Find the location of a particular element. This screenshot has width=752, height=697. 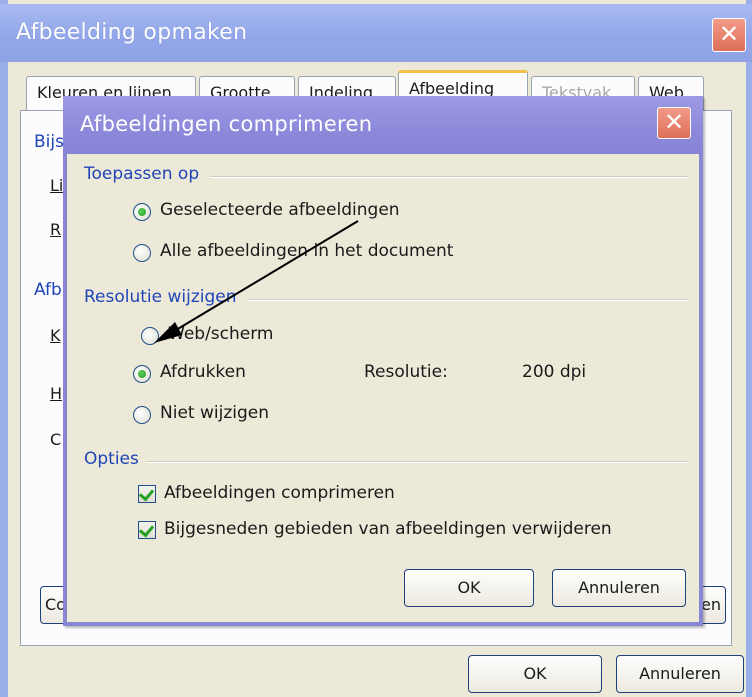

arrow-annotation-head is located at coordinates (168, 332).